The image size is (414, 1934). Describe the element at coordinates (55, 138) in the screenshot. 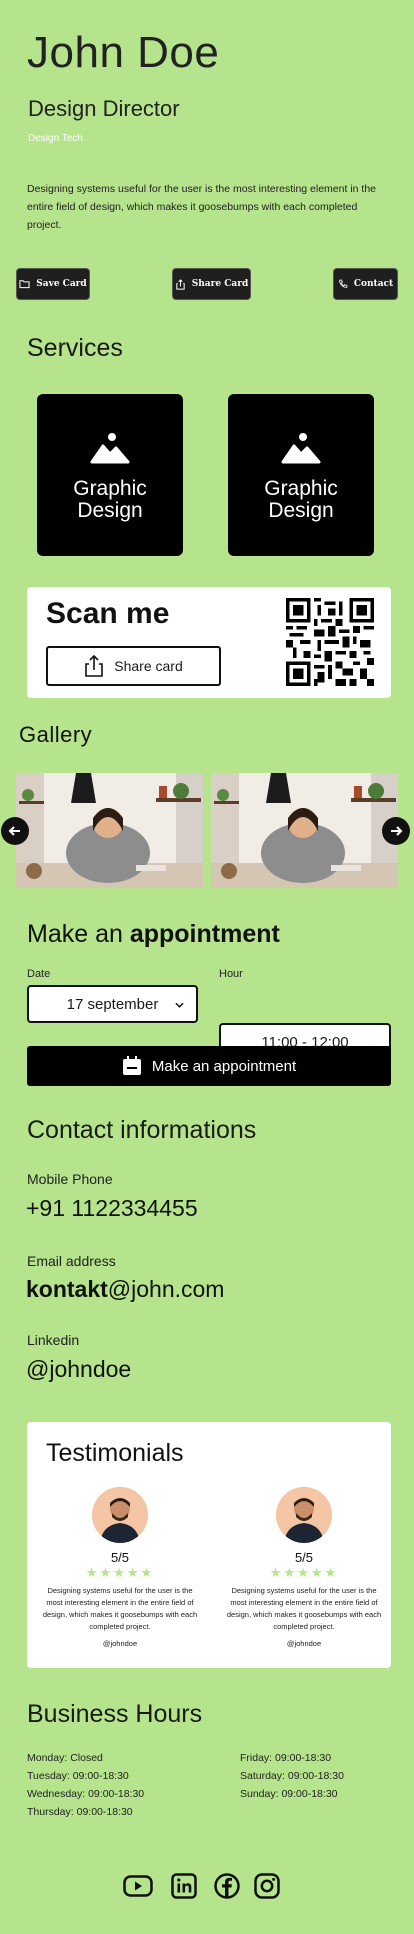

I see `profile-company: Design Tech` at that location.